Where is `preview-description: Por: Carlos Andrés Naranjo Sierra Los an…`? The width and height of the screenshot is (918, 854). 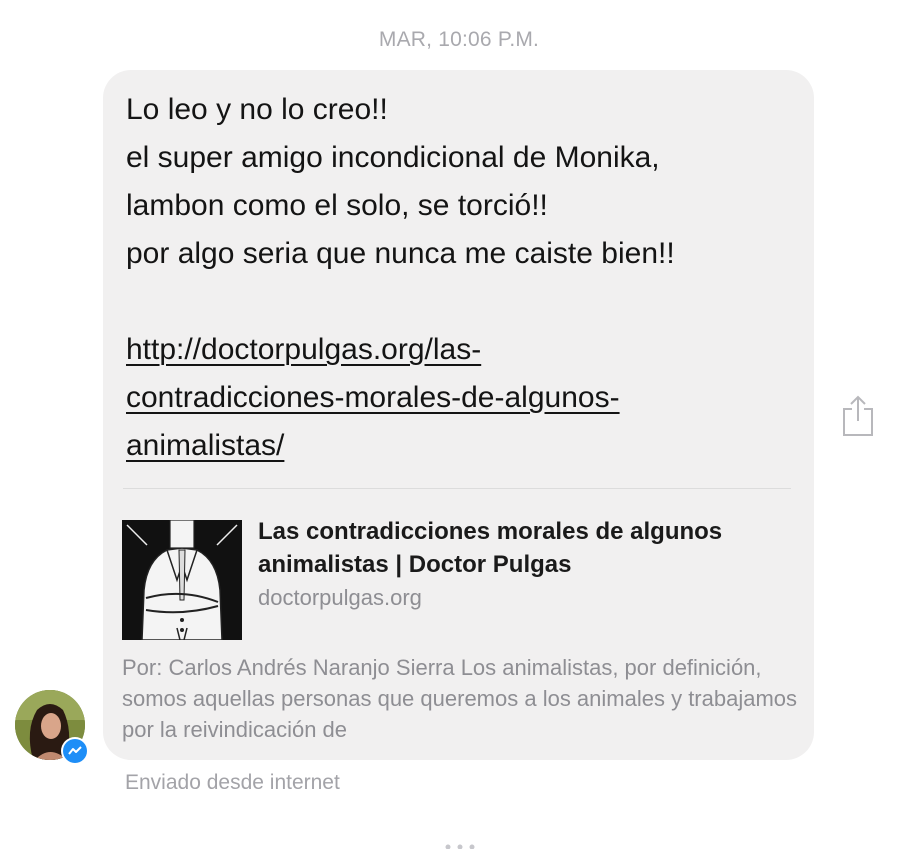 preview-description: Por: Carlos Andrés Naranjo Sierra Los an… is located at coordinates (460, 698).